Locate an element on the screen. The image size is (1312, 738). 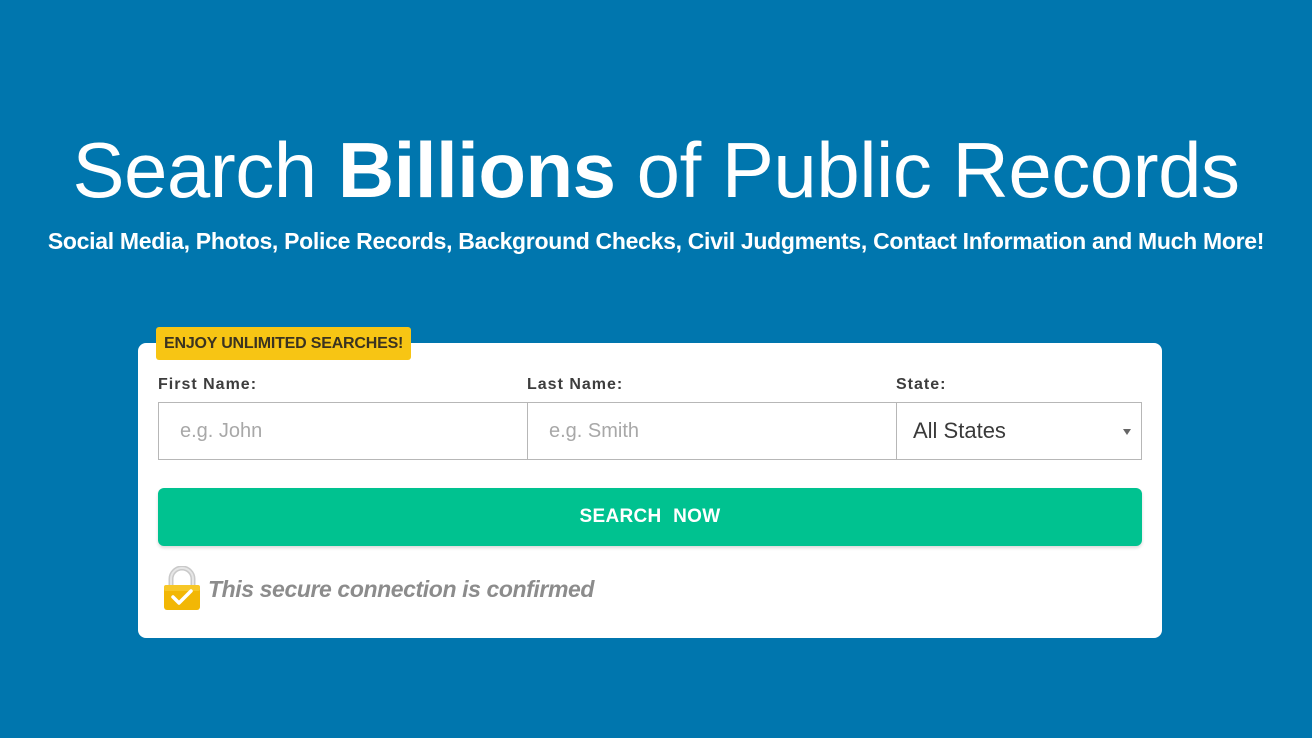
hero-title: Search Billions of Public Records is located at coordinates (656, 170).